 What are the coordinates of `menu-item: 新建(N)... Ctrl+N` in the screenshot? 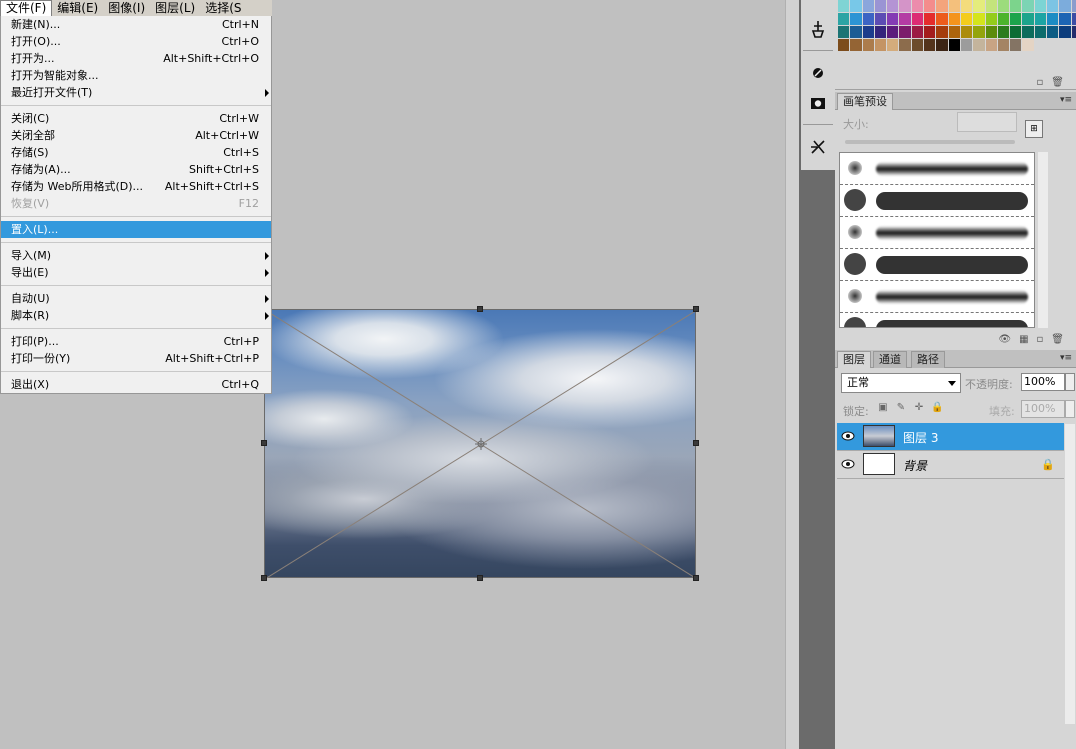 It's located at (136, 24).